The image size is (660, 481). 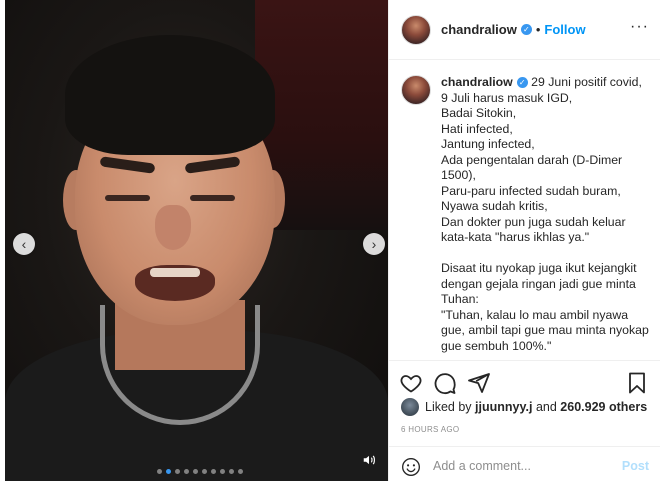 What do you see at coordinates (430, 429) in the screenshot?
I see `post-timestamp: 6 HOURS AGO` at bounding box center [430, 429].